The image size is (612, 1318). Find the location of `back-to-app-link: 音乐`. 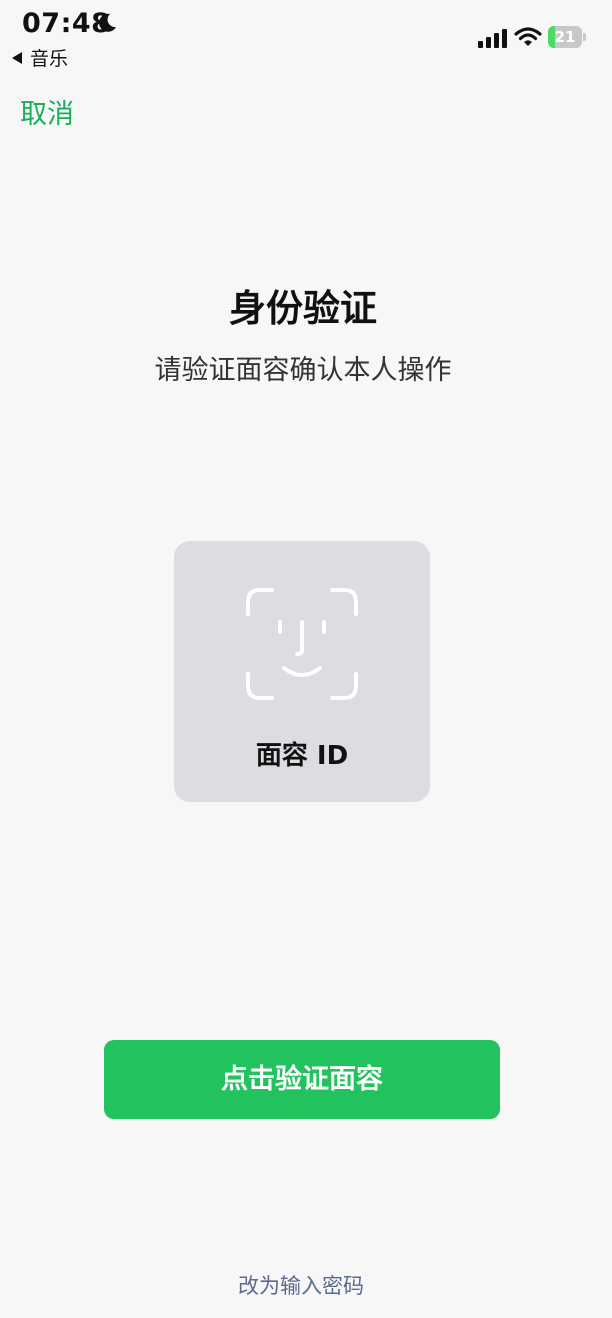

back-to-app-link: 音乐 is located at coordinates (40, 57).